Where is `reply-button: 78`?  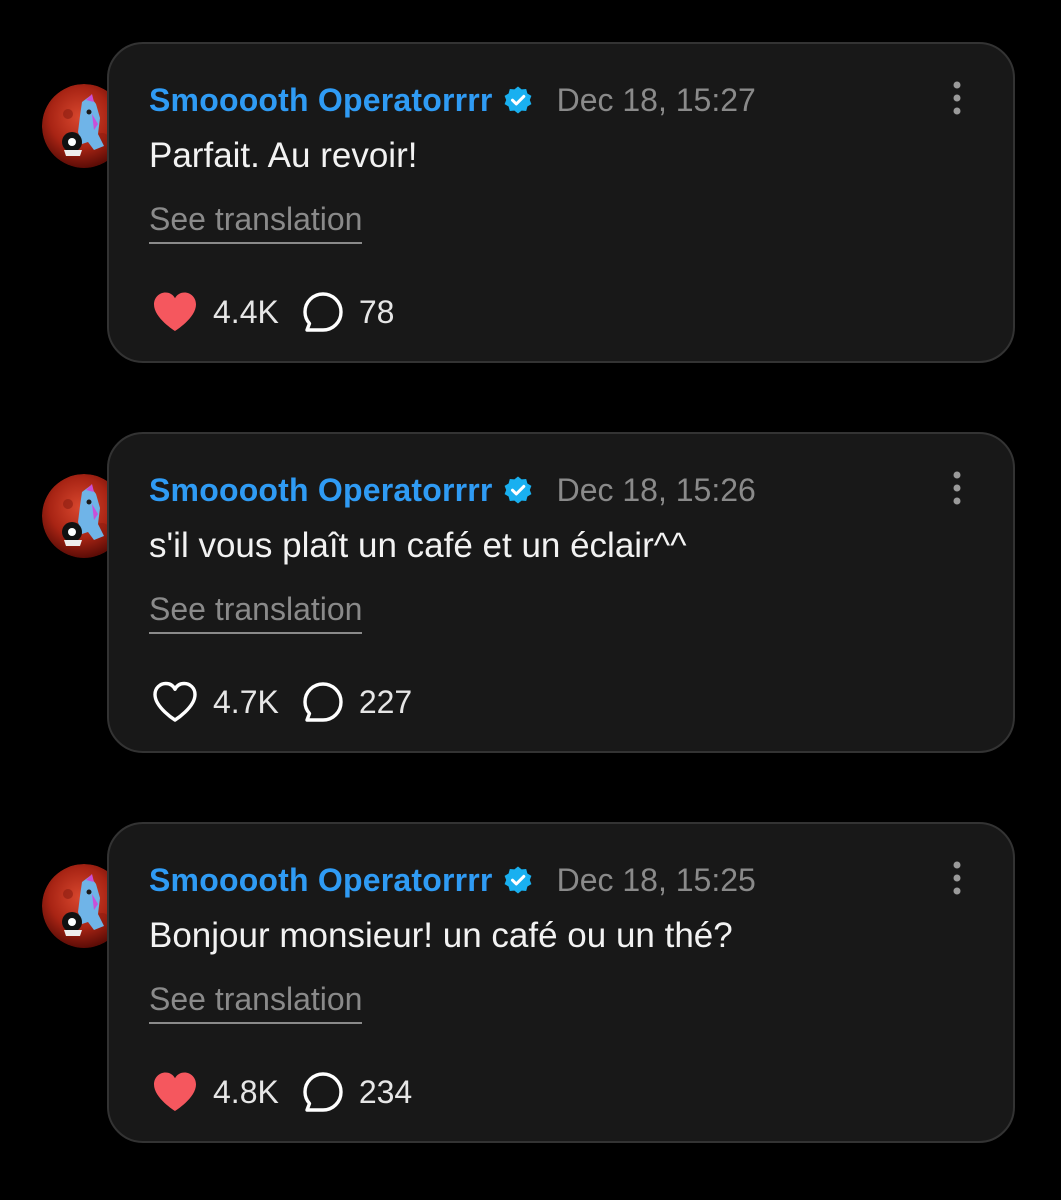
reply-button: 78 is located at coordinates (348, 312).